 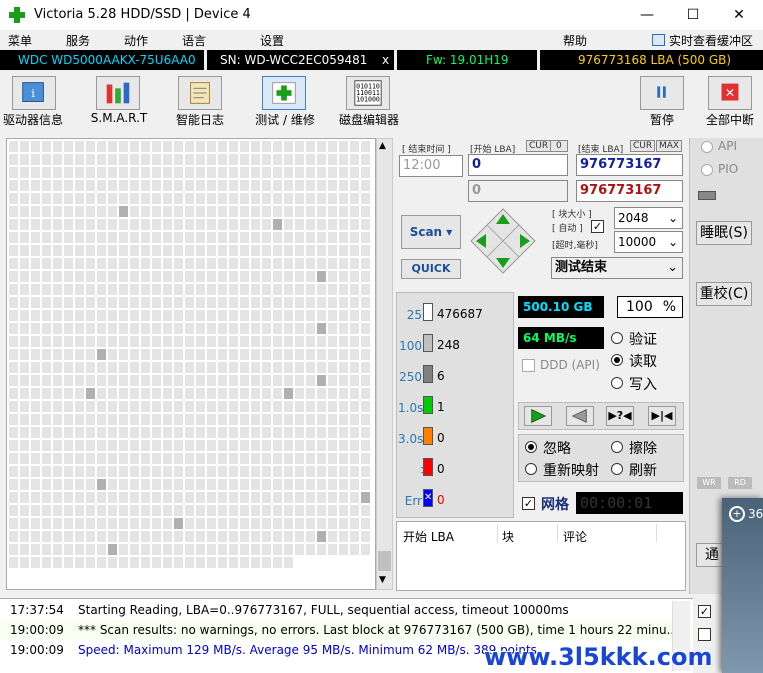 I want to click on timeout-select: 10000 ⌄, so click(x=648, y=242).